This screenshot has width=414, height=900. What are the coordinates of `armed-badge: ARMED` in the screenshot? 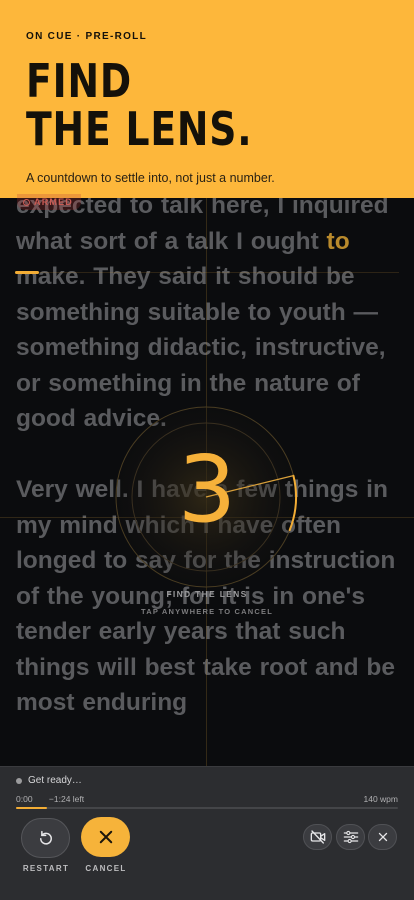 It's located at (49, 202).